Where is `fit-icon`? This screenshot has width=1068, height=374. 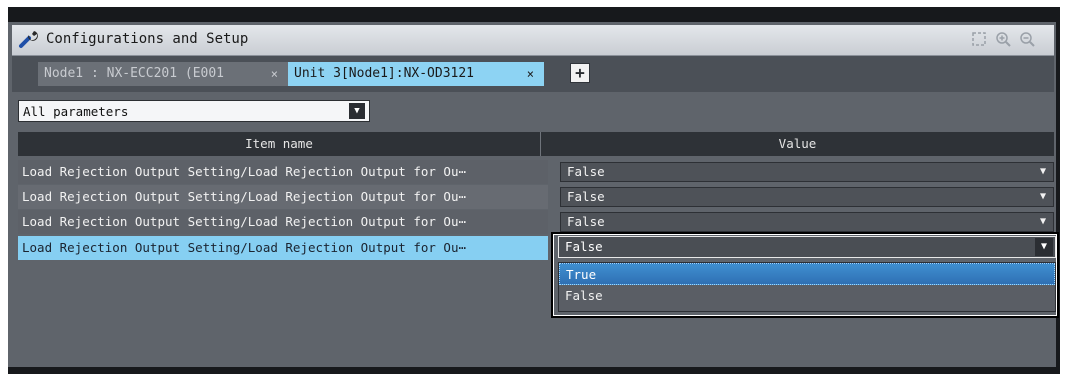 fit-icon is located at coordinates (979, 39).